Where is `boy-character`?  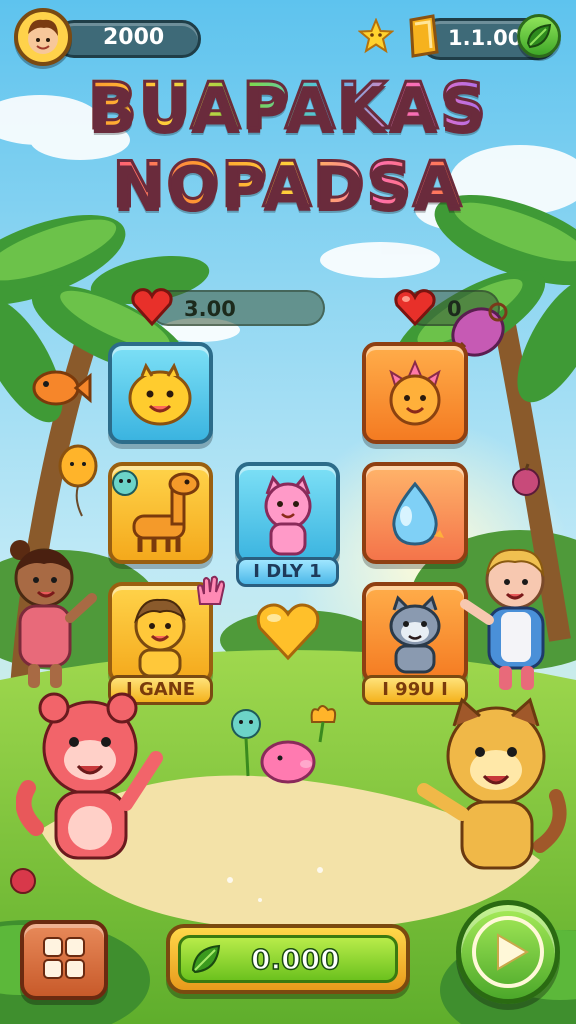
boy-character is located at coordinates (515, 620).